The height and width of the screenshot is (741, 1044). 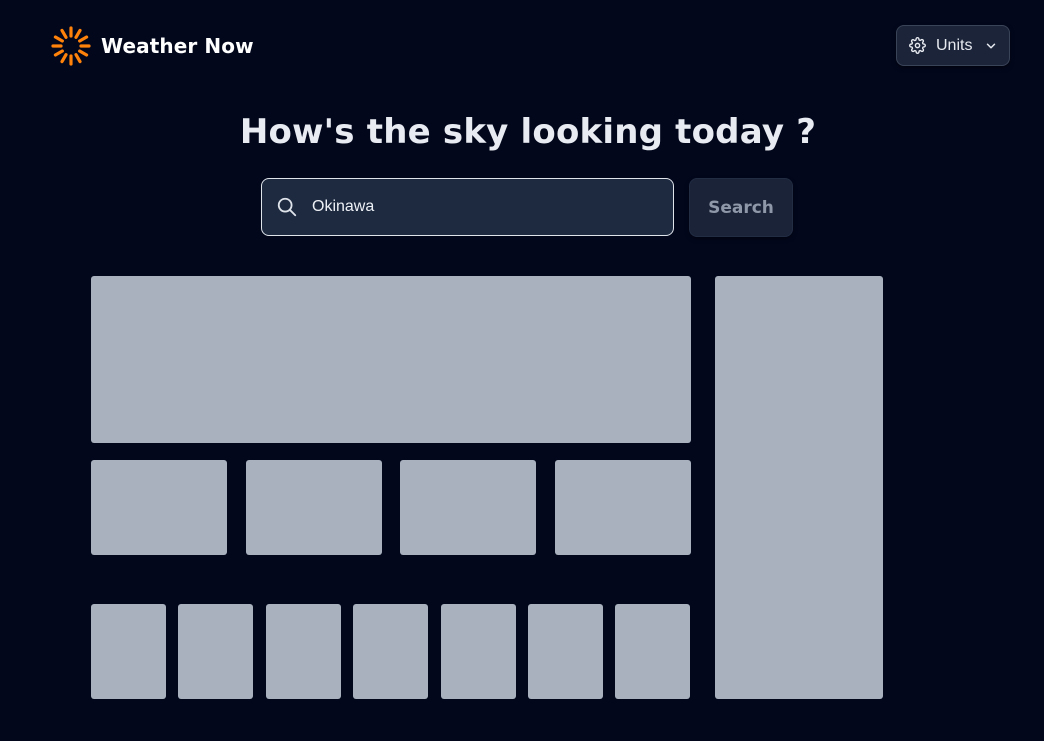 What do you see at coordinates (917, 45) in the screenshot?
I see `gear-icon` at bounding box center [917, 45].